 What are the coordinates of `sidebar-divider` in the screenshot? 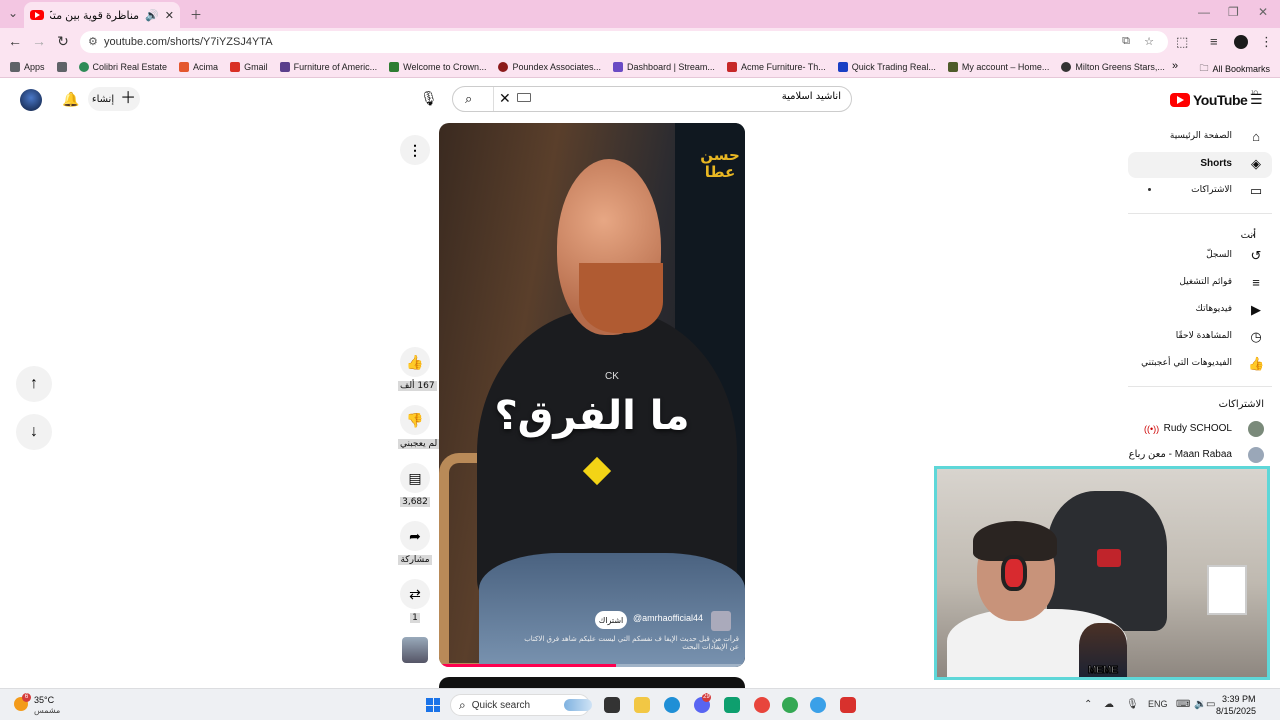 It's located at (1200, 386).